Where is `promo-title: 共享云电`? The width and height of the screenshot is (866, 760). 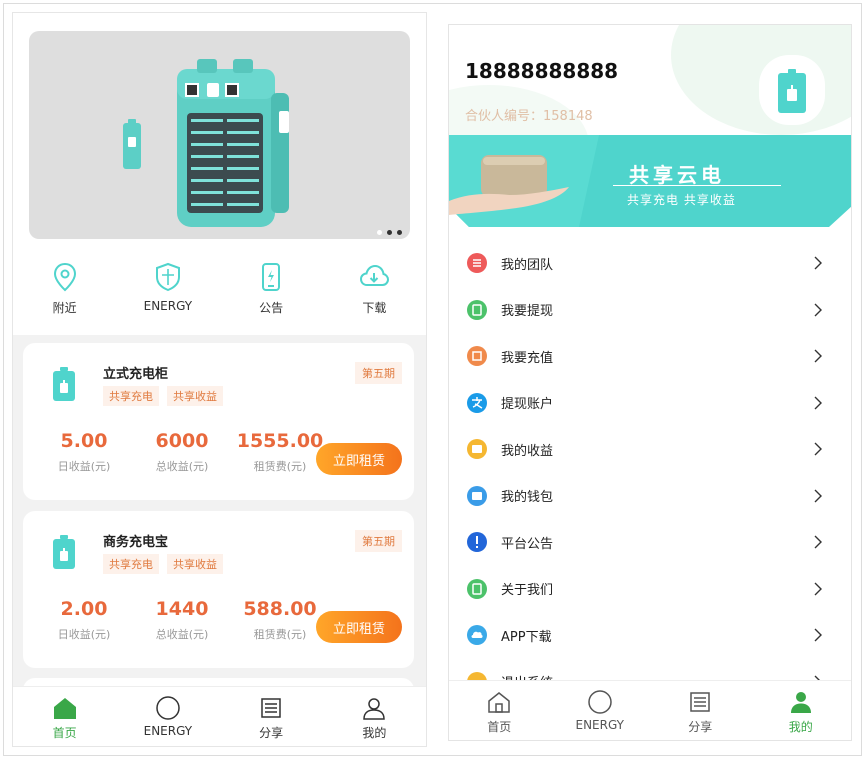 promo-title: 共享云电 is located at coordinates (677, 175).